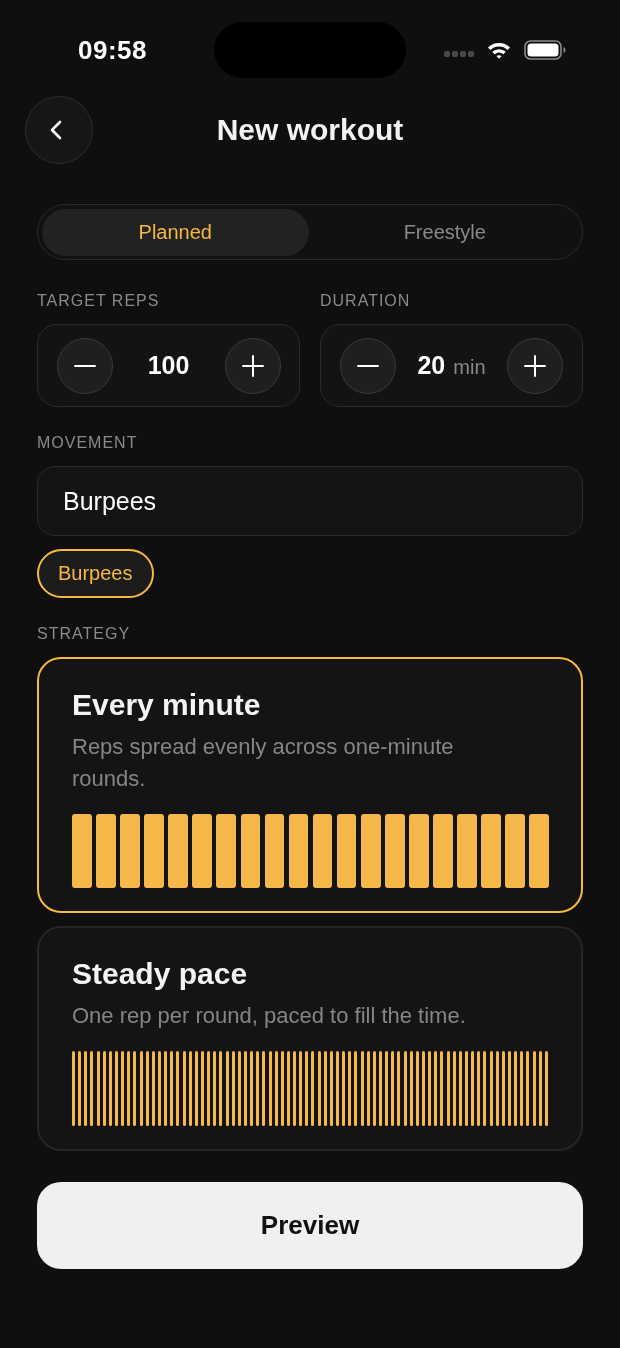  I want to click on strategy-card: Steady pace One rep per round, paced to fill the time., so click(310, 1038).